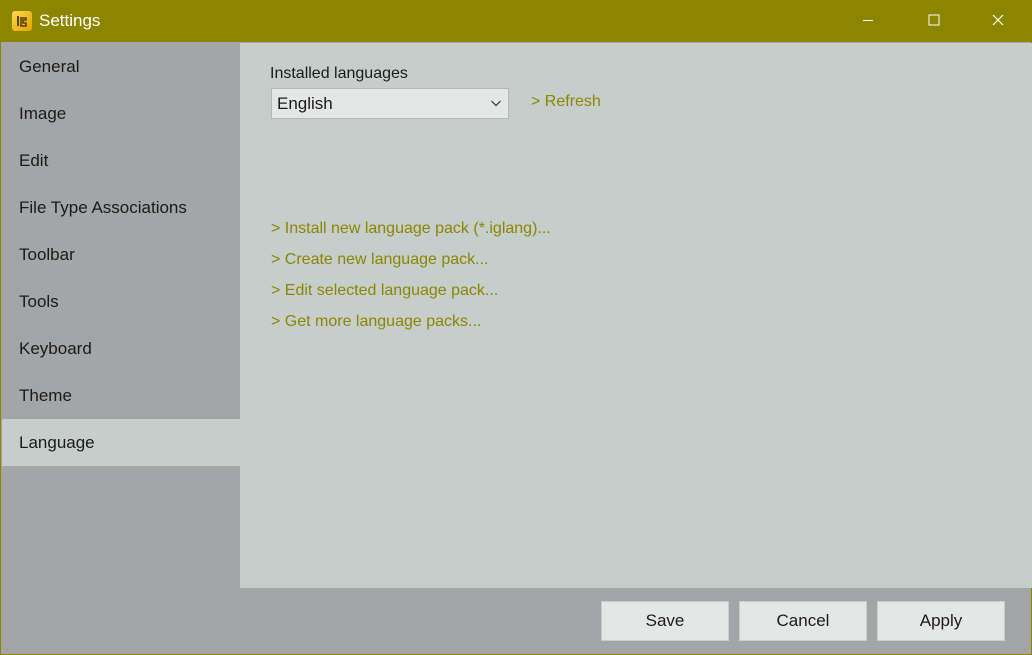 This screenshot has width=1032, height=655. I want to click on maximize-button, so click(934, 21).